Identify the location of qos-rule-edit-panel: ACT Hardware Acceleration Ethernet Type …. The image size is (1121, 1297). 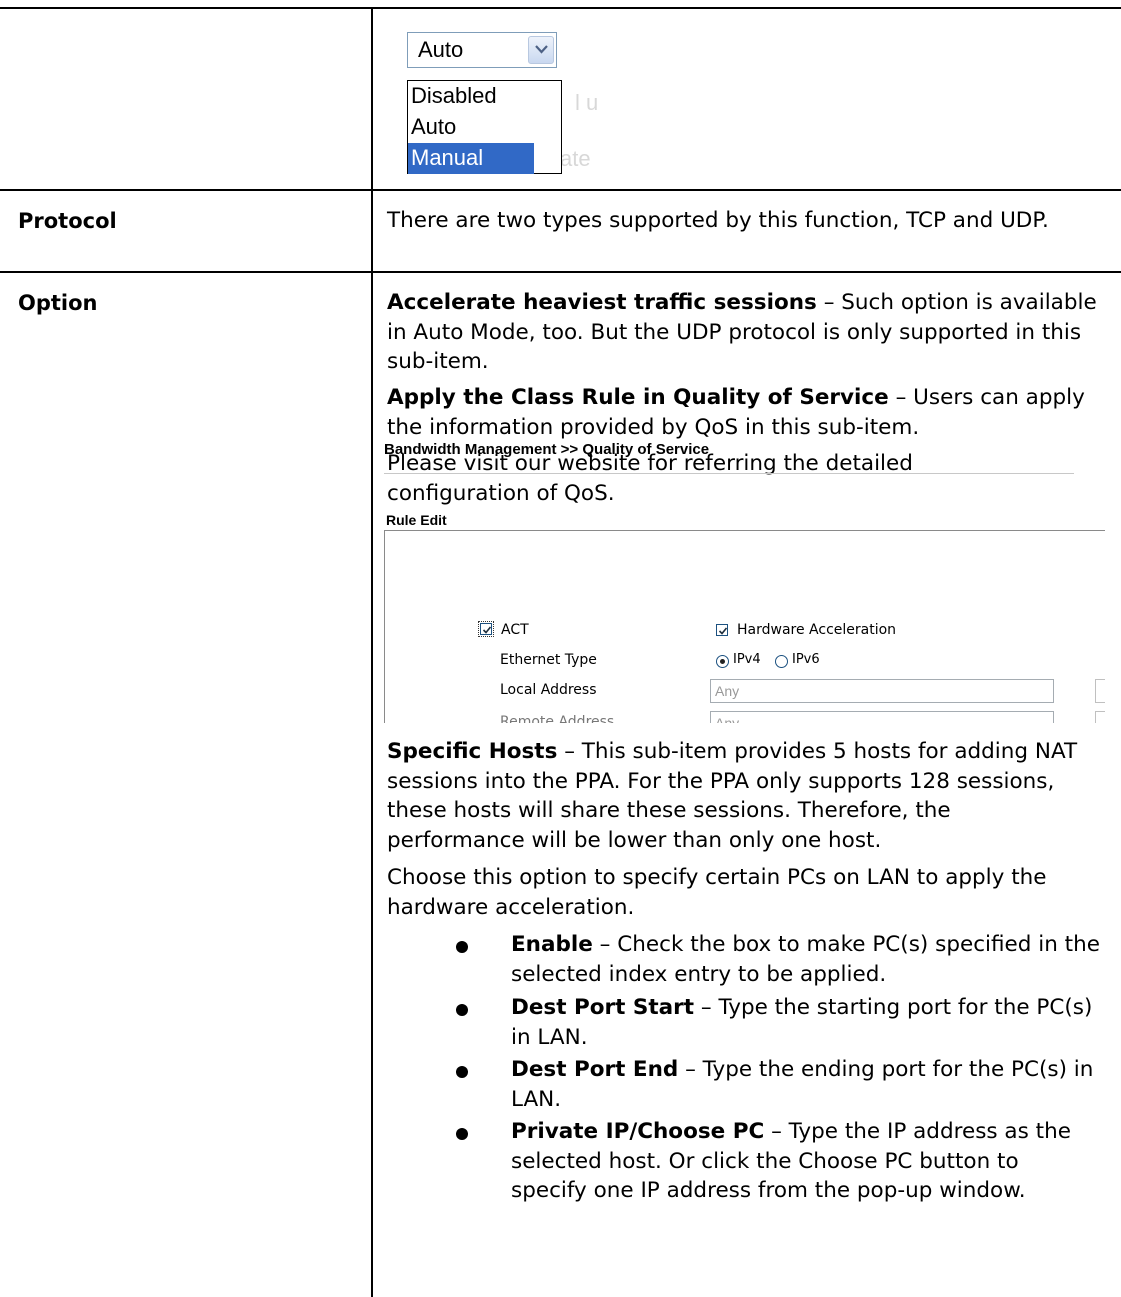
(744, 626).